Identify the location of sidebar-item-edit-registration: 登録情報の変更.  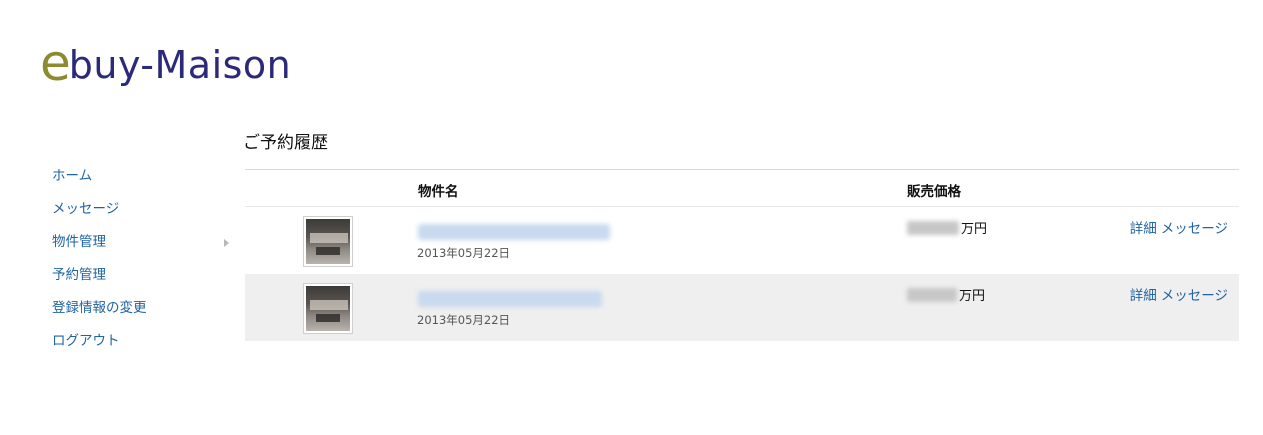
(144, 315).